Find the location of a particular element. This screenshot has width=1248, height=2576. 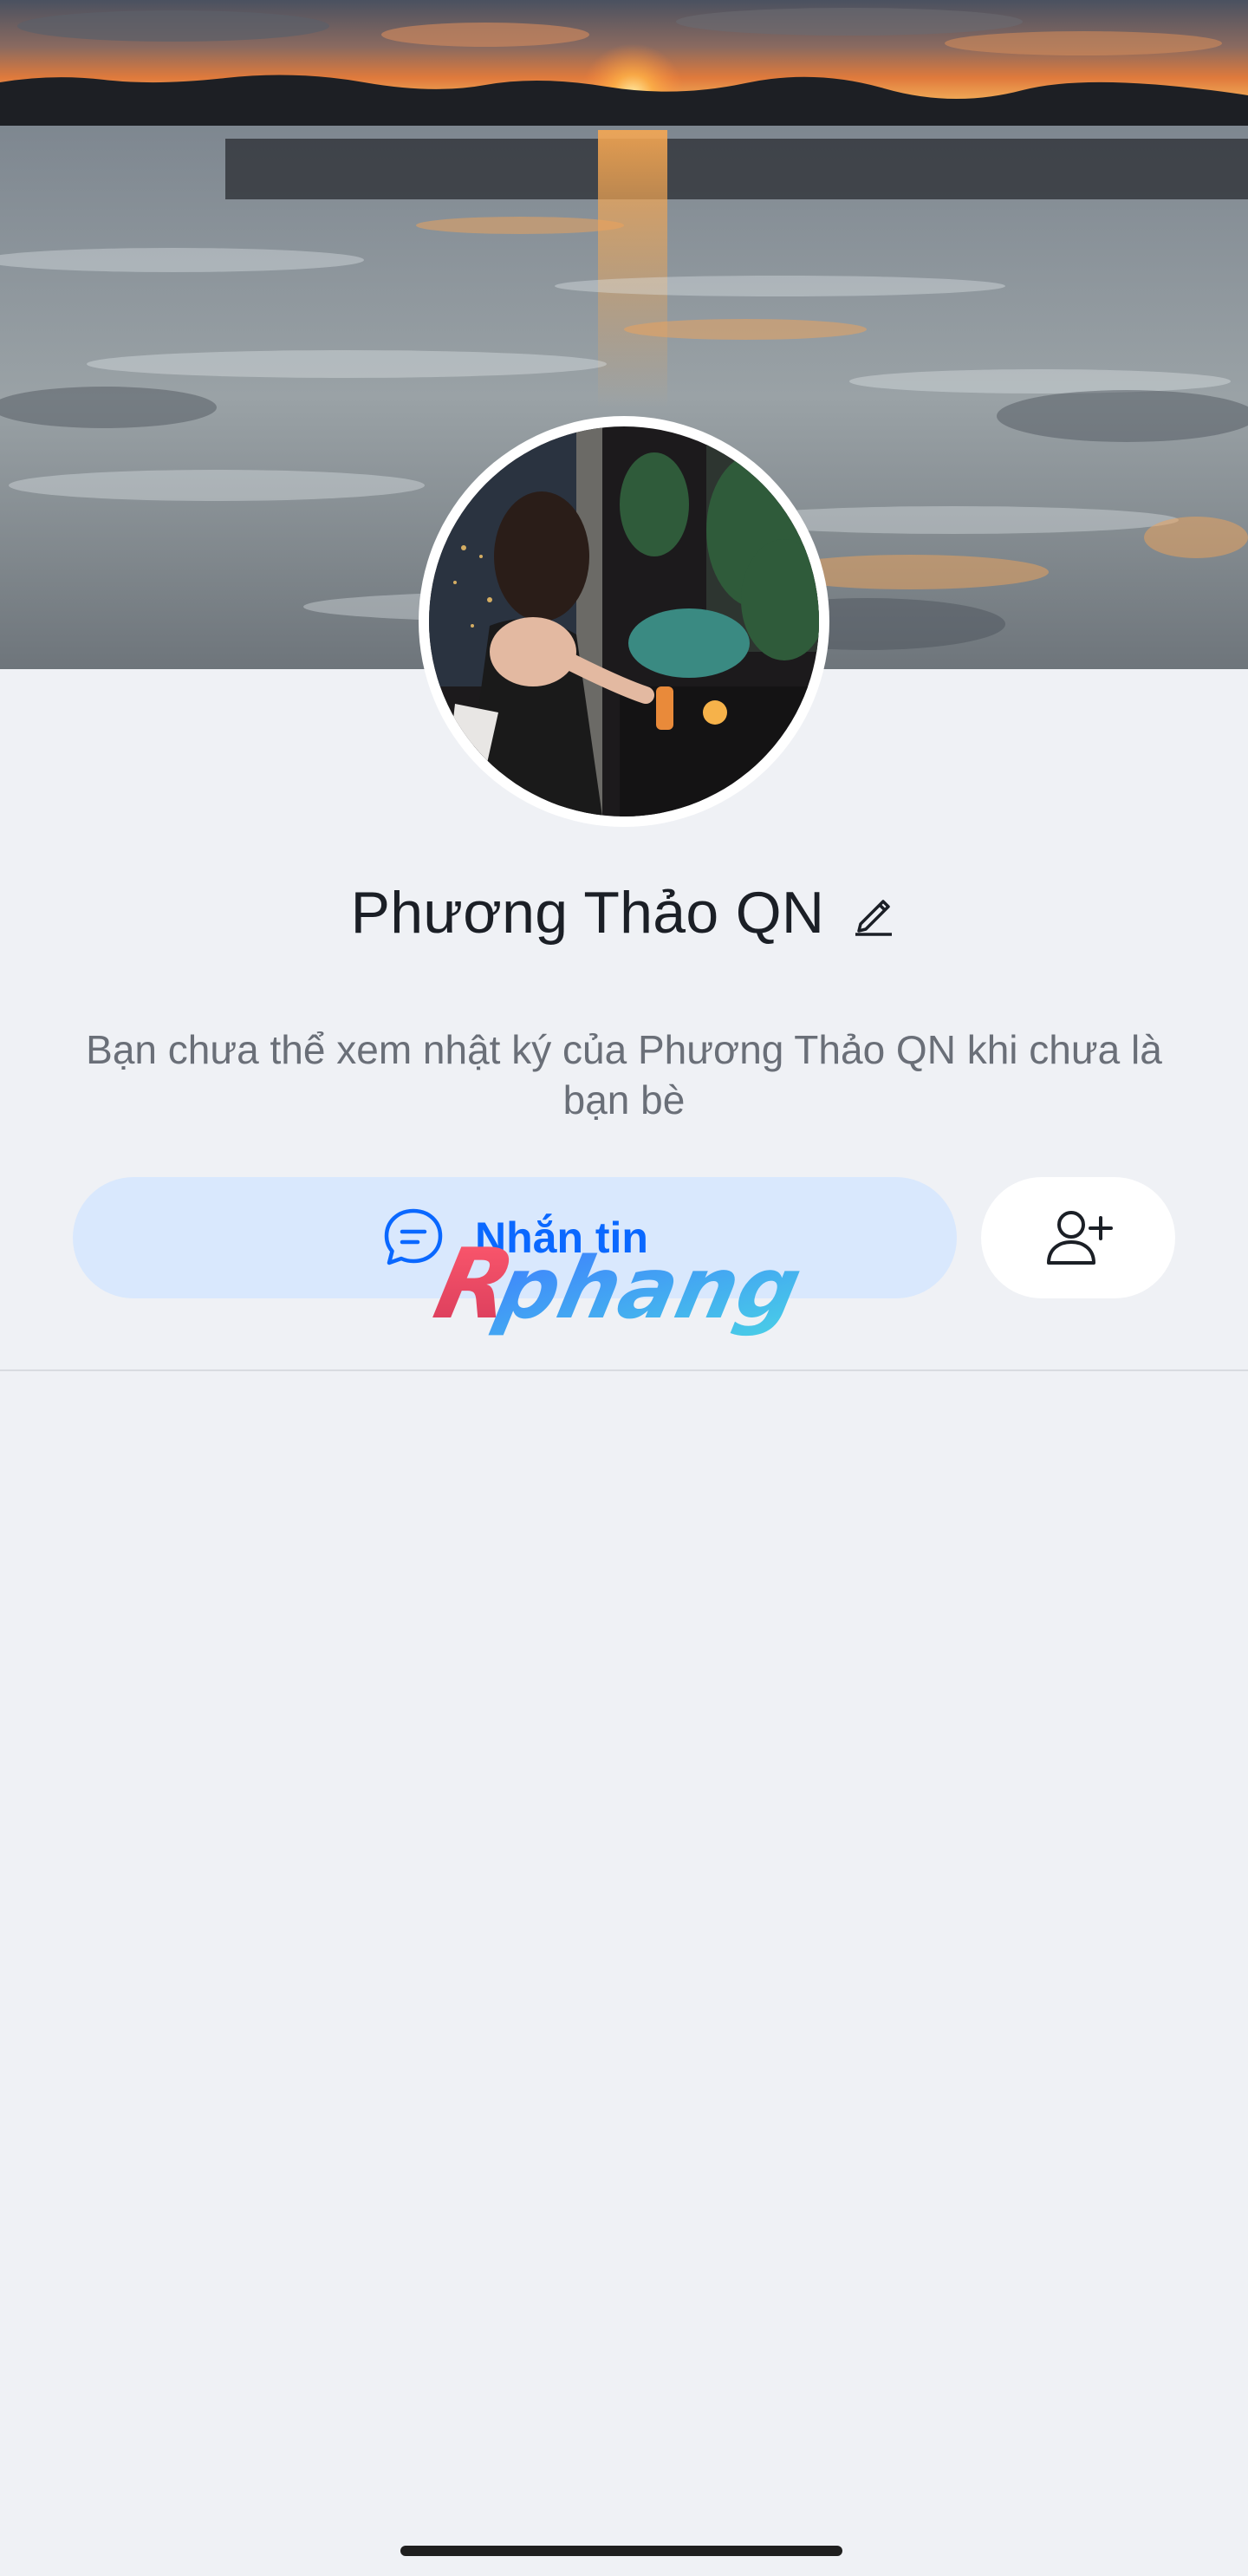

message-button: Nhắn tin is located at coordinates (515, 1237).